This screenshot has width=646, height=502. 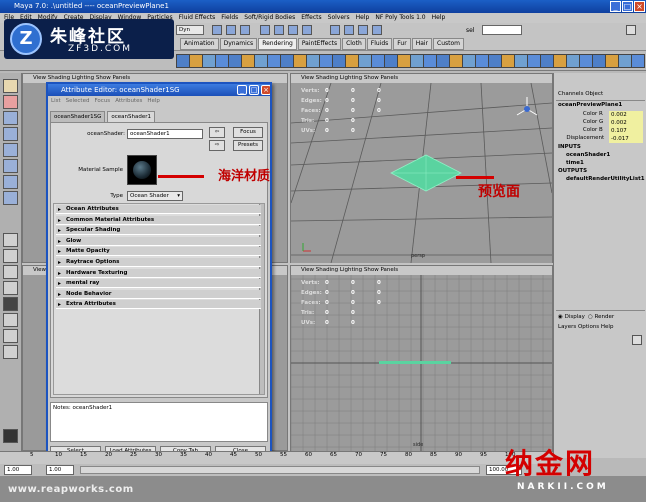 I want to click on menu-item-11: Solvers, so click(x=339, y=17).